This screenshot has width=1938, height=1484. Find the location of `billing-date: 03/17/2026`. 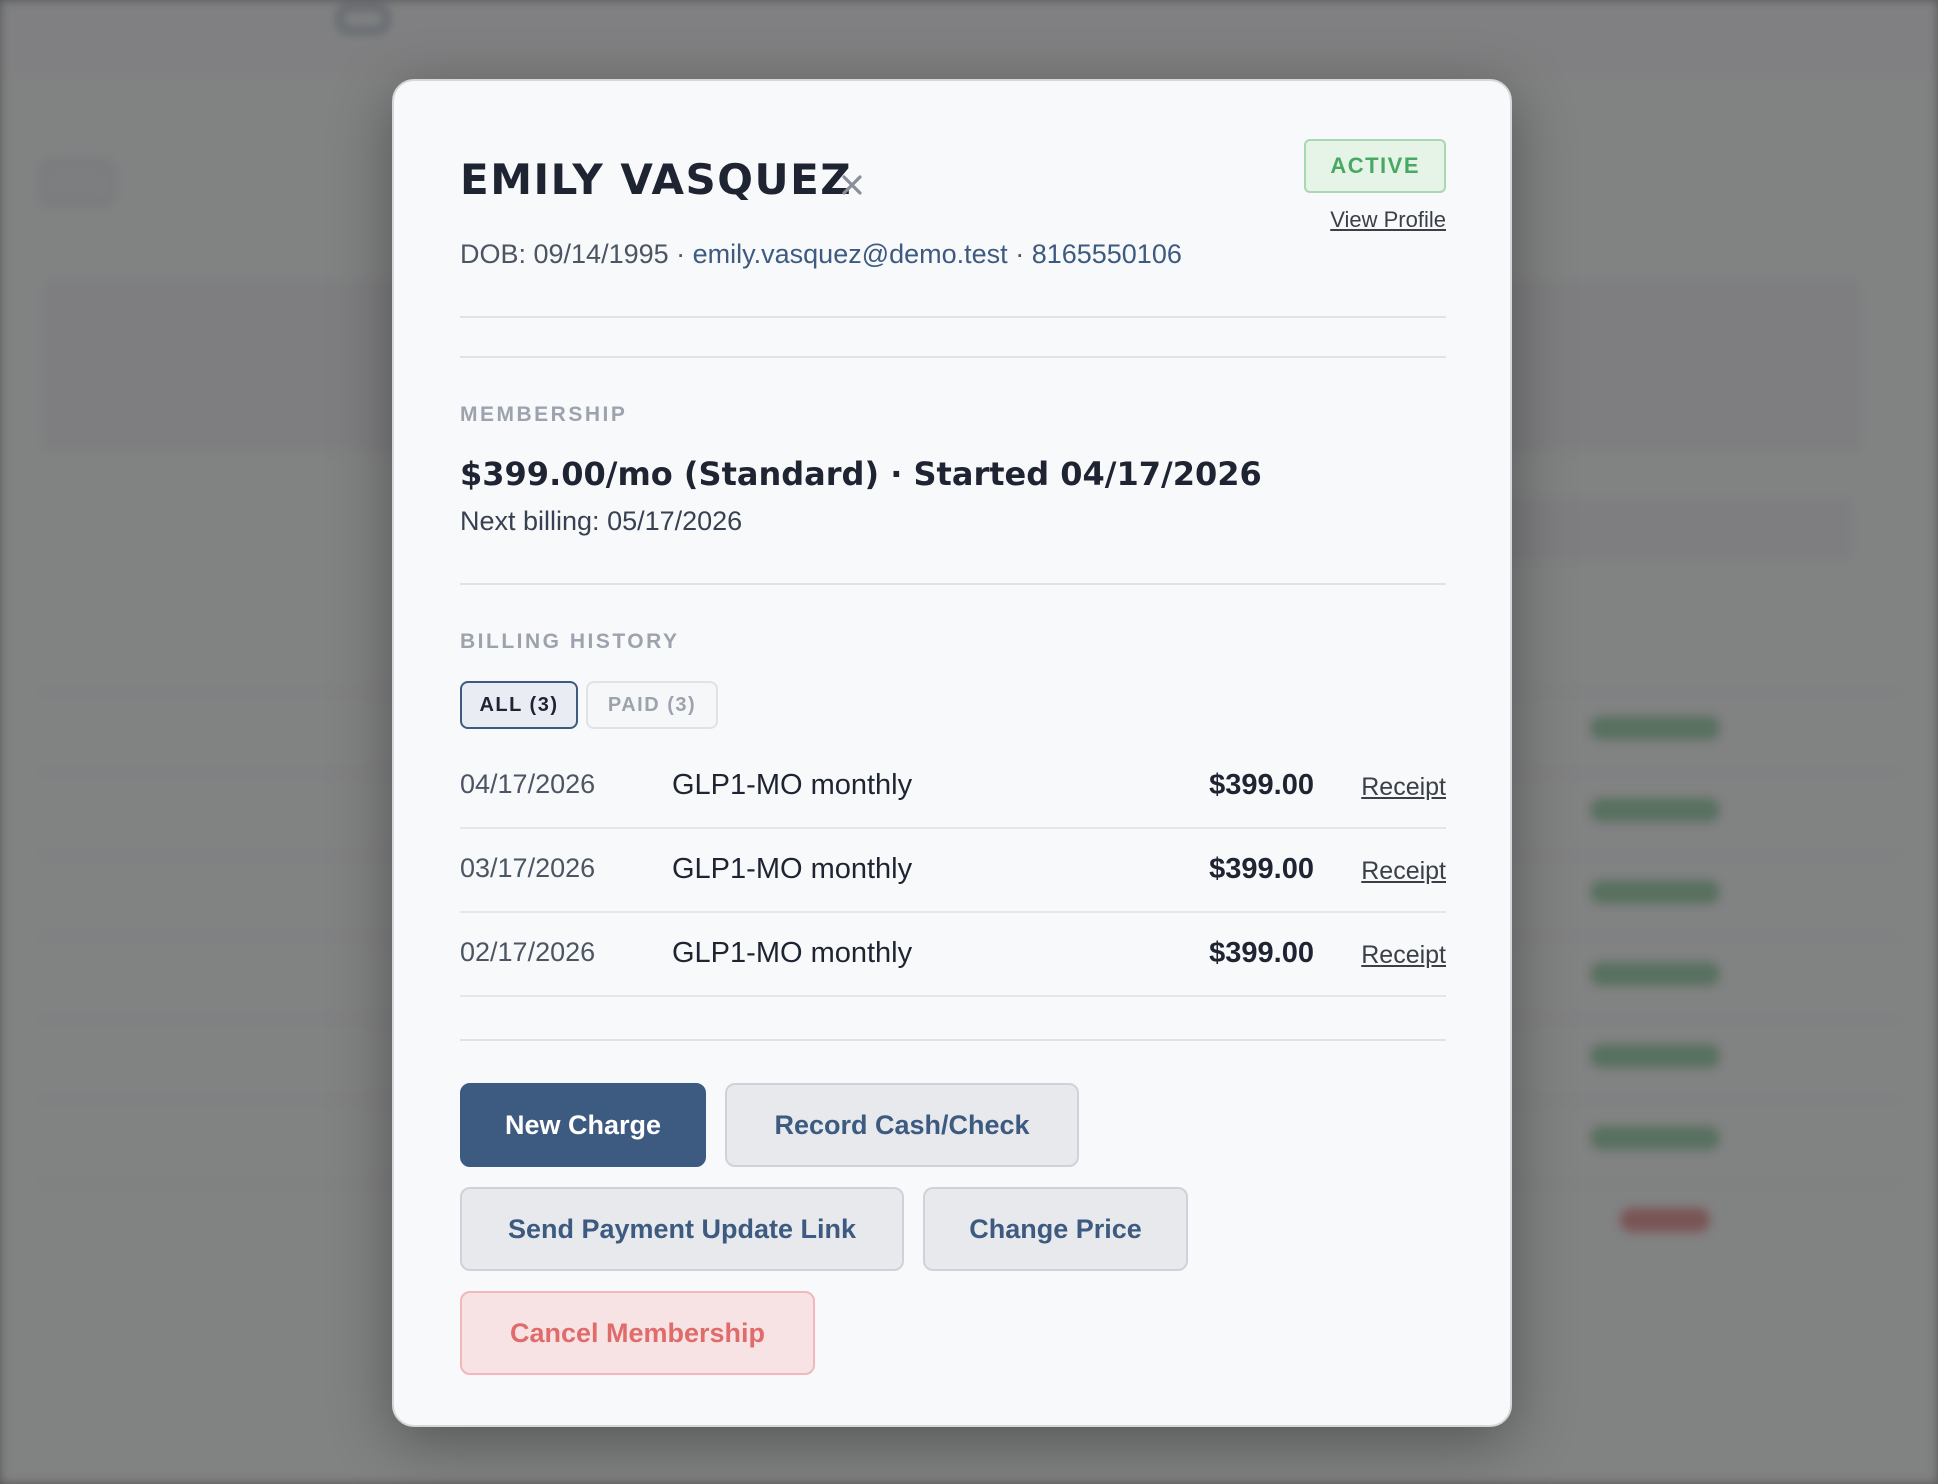

billing-date: 03/17/2026 is located at coordinates (528, 868).